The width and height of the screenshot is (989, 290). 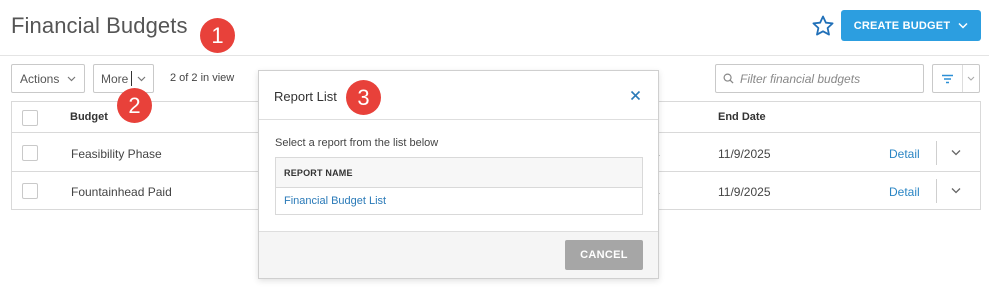 I want to click on report-table: REPORT NAME Financial Budget List, so click(x=459, y=186).